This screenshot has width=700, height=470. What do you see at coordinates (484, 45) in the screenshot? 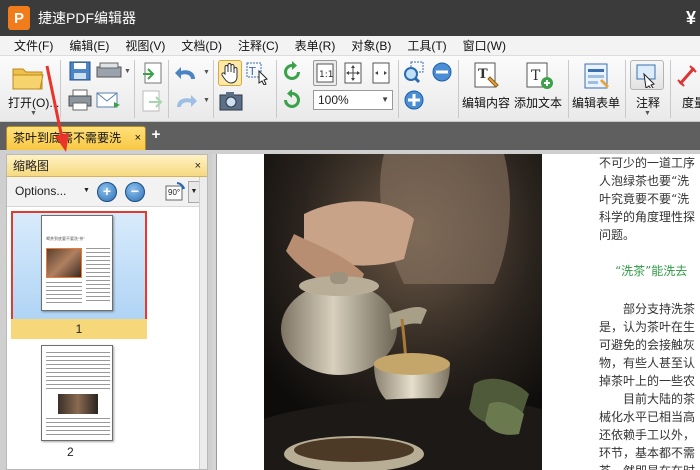
I see `menu-window: 窗口(W)` at bounding box center [484, 45].